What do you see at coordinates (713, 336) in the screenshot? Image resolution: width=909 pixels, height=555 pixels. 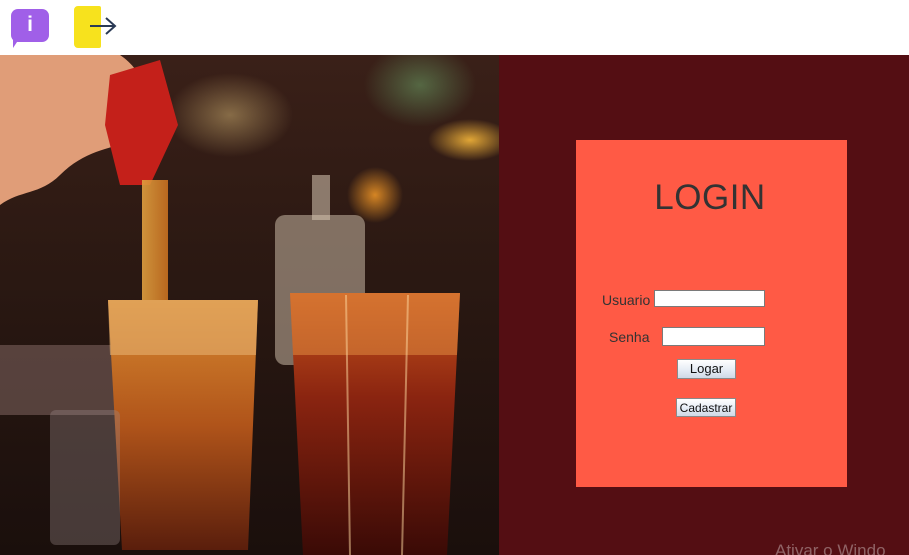 I see `password-input` at bounding box center [713, 336].